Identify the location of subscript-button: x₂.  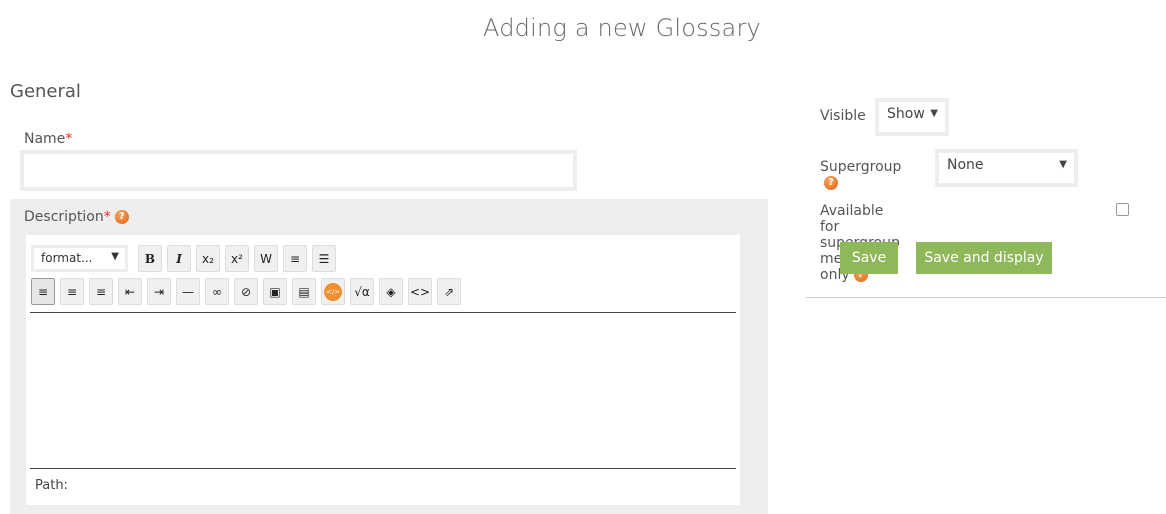
(208, 258).